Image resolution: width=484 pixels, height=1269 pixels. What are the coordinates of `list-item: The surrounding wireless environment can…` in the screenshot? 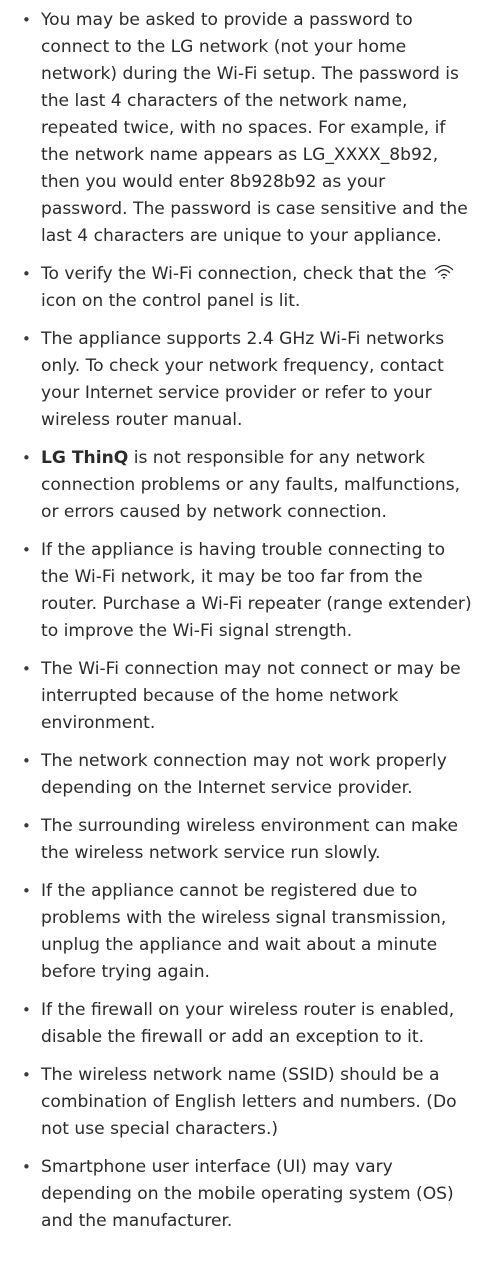 It's located at (246, 840).